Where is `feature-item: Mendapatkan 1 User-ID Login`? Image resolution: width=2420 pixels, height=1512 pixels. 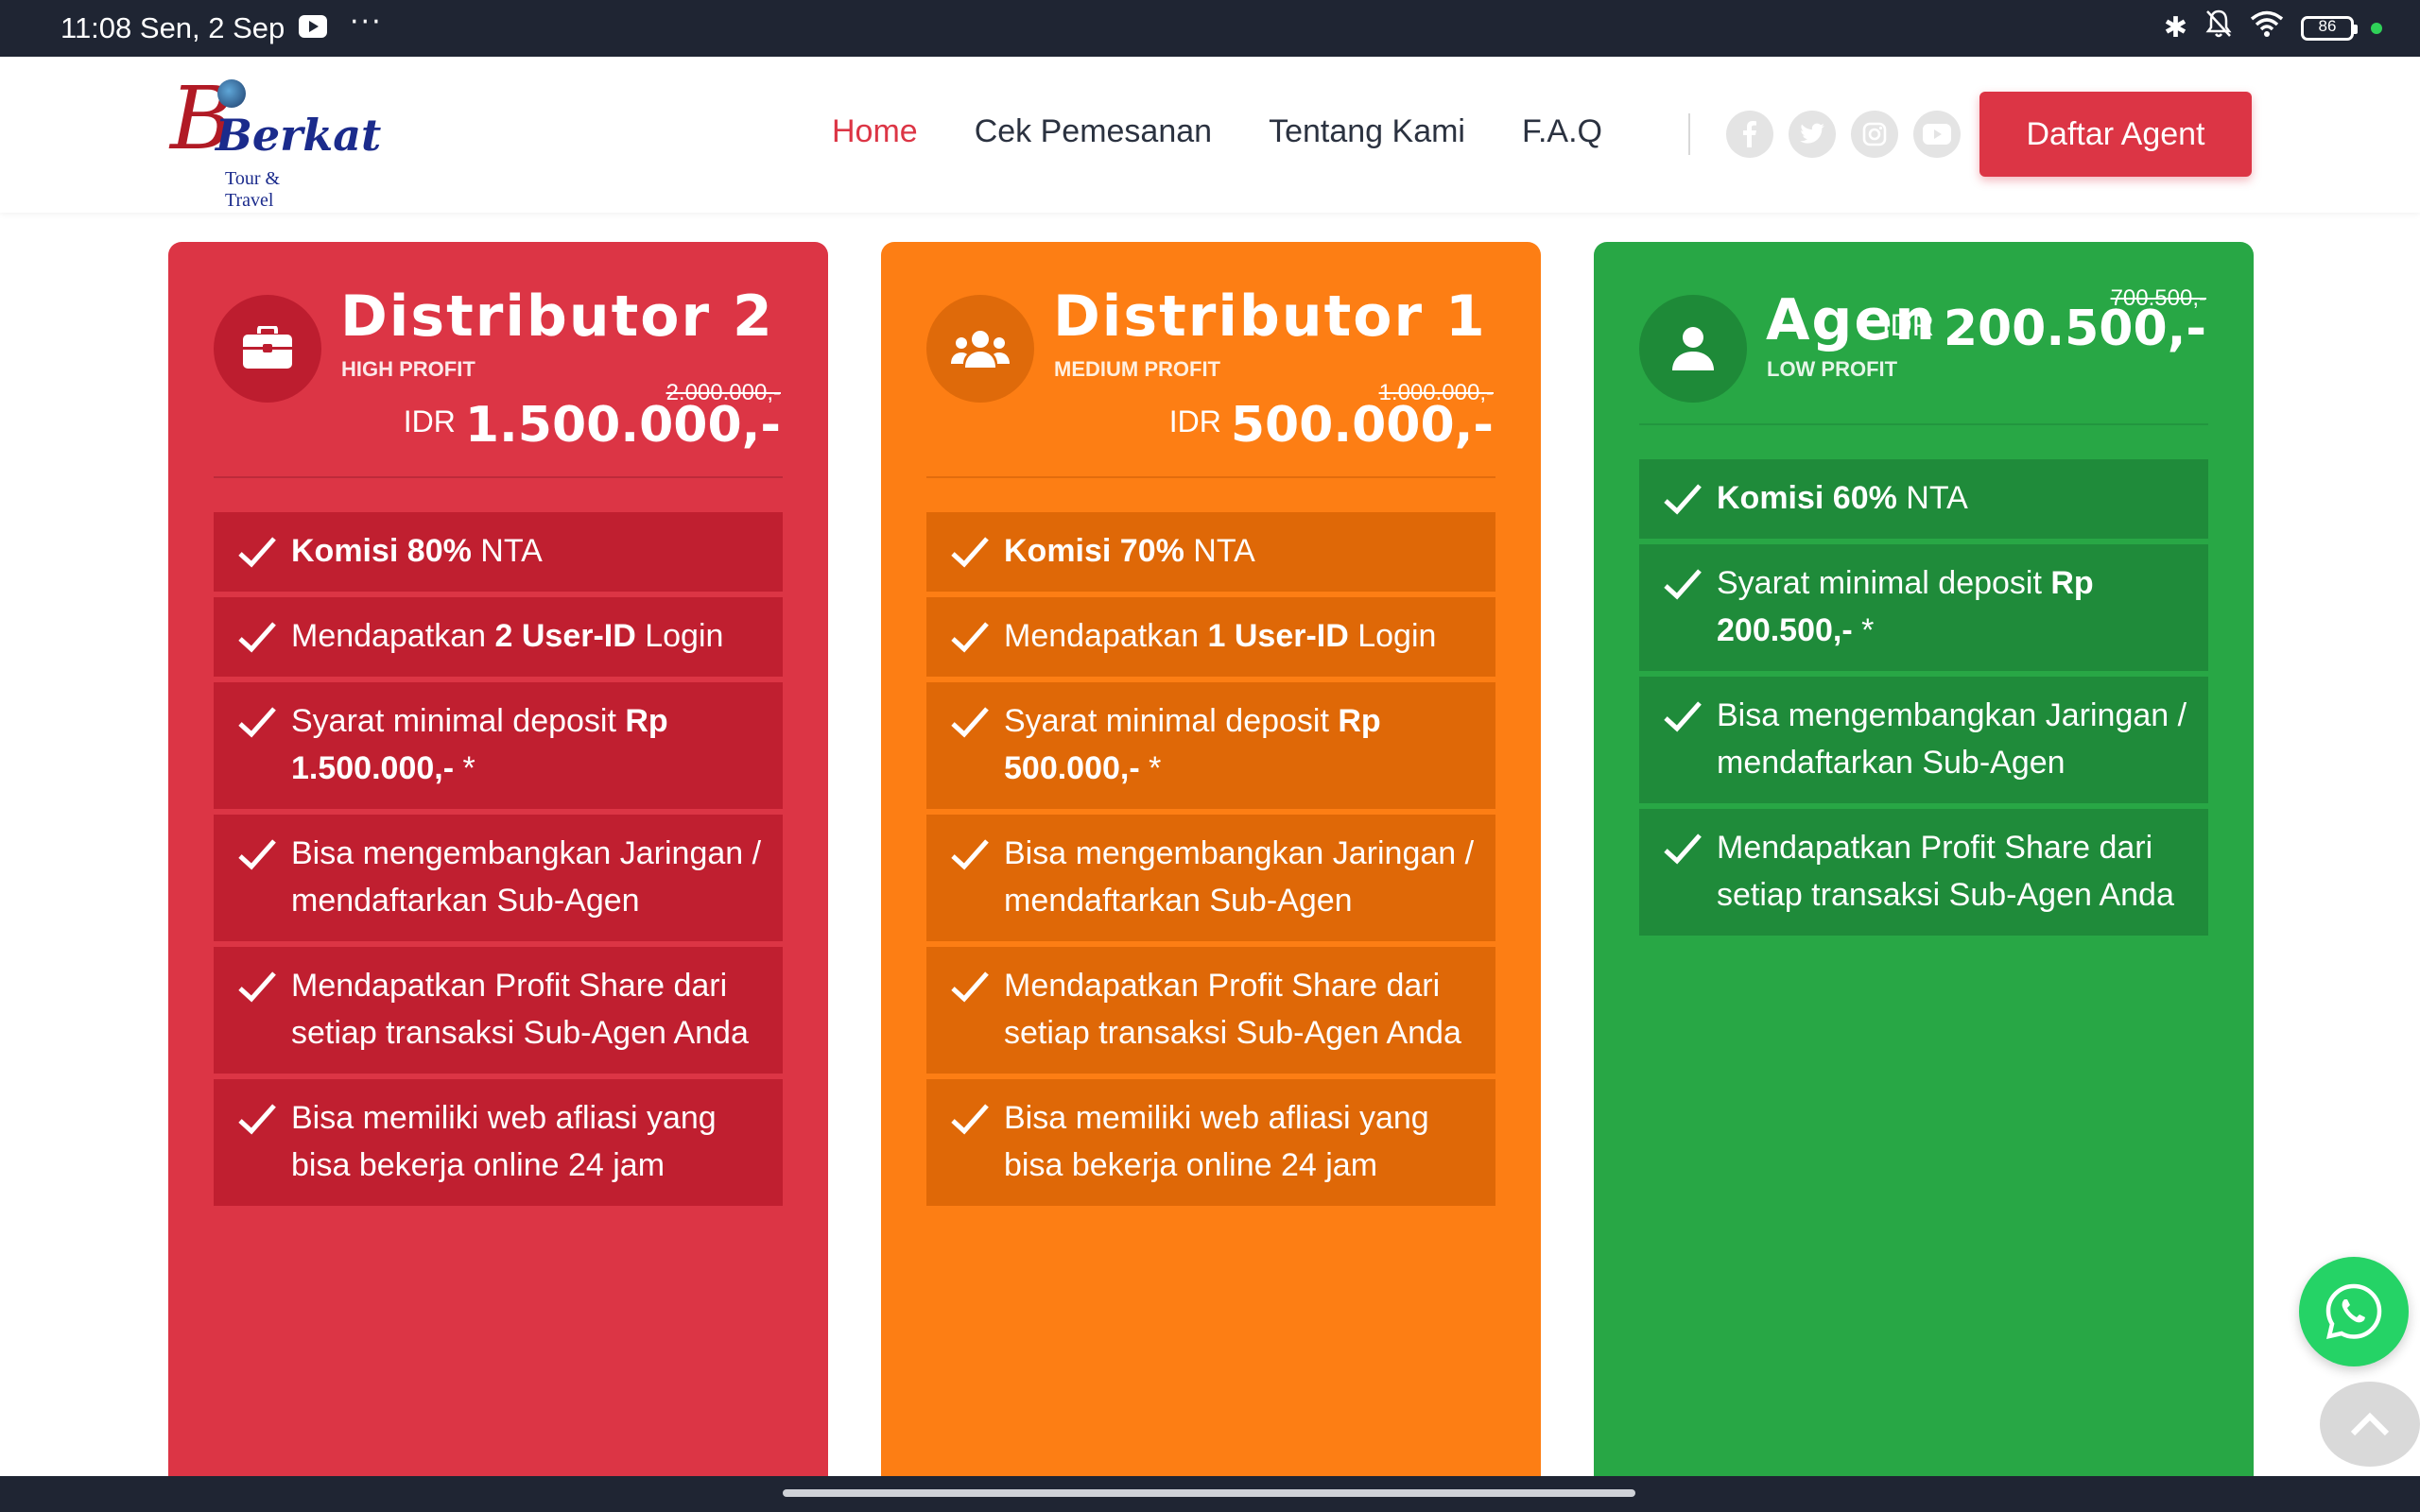 feature-item: Mendapatkan 1 User-ID Login is located at coordinates (1210, 637).